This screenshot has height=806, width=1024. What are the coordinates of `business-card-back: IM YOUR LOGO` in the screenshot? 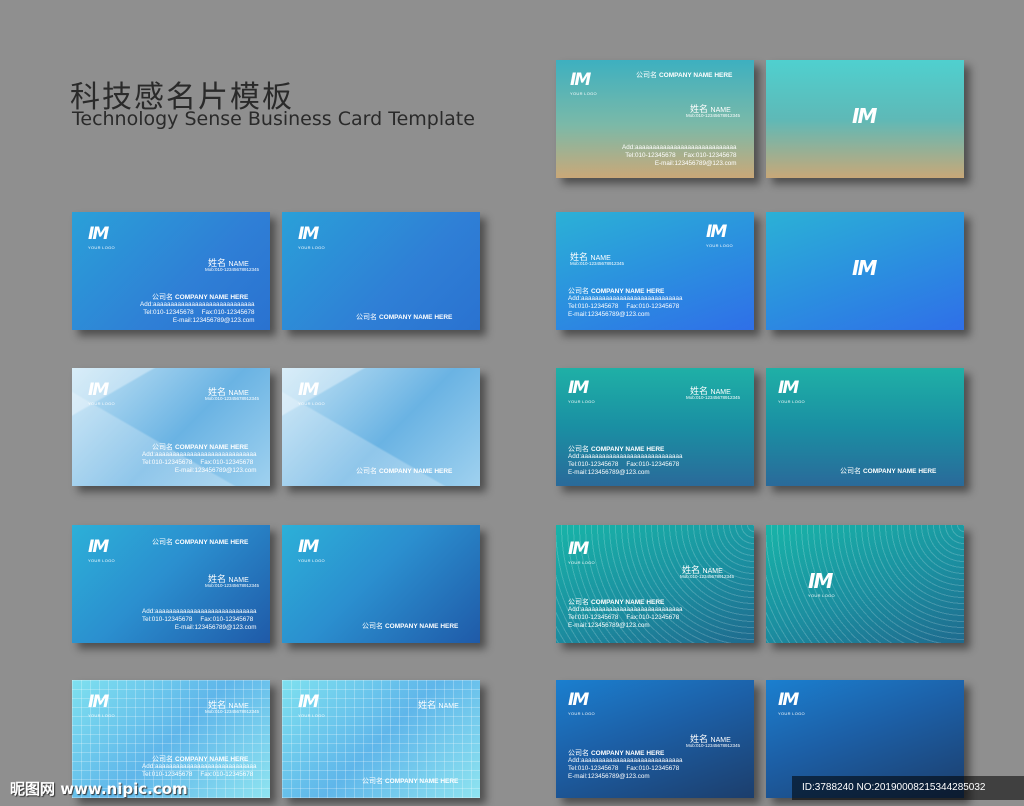 It's located at (865, 584).